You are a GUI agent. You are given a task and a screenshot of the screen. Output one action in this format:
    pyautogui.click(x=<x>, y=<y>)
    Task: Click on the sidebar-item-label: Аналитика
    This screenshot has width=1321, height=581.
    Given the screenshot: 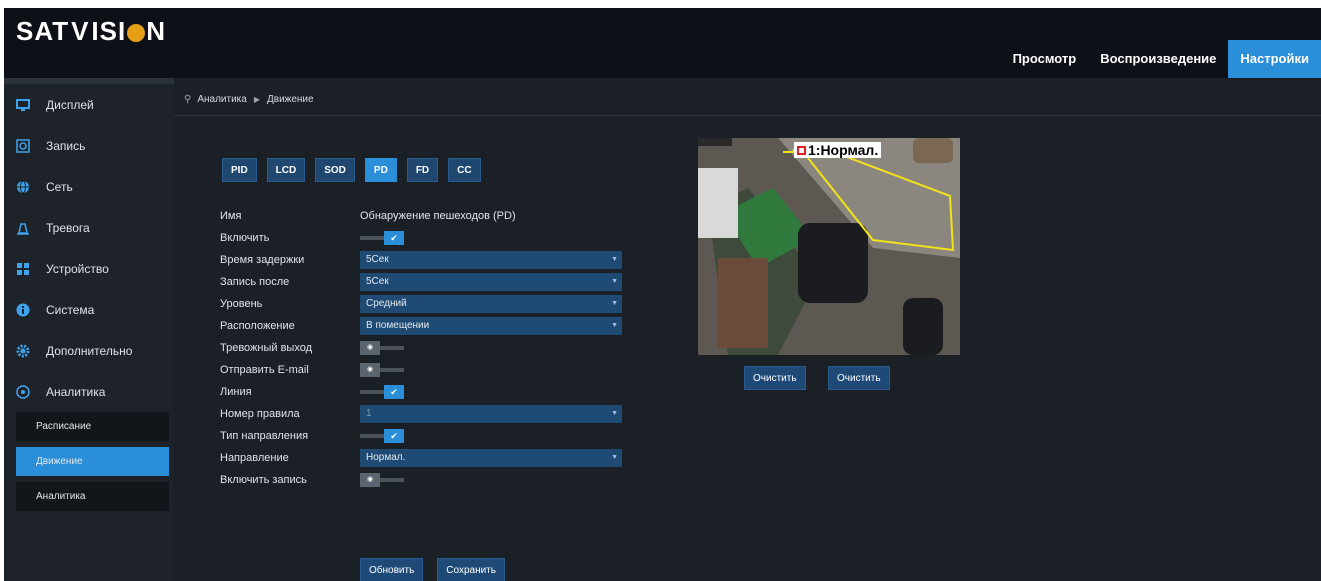 What is the action you would take?
    pyautogui.click(x=76, y=391)
    